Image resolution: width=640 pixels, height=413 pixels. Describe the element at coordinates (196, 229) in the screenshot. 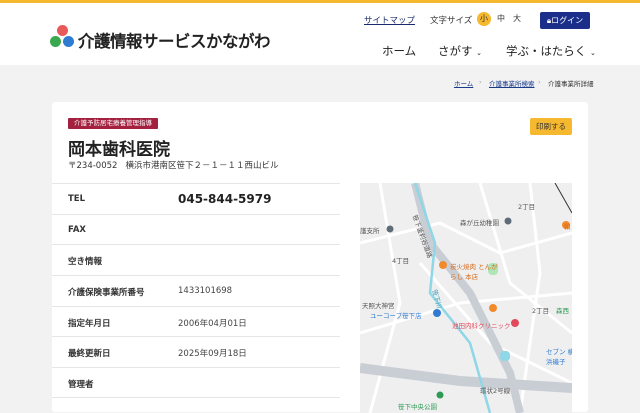

I see `table-row: FAX` at that location.